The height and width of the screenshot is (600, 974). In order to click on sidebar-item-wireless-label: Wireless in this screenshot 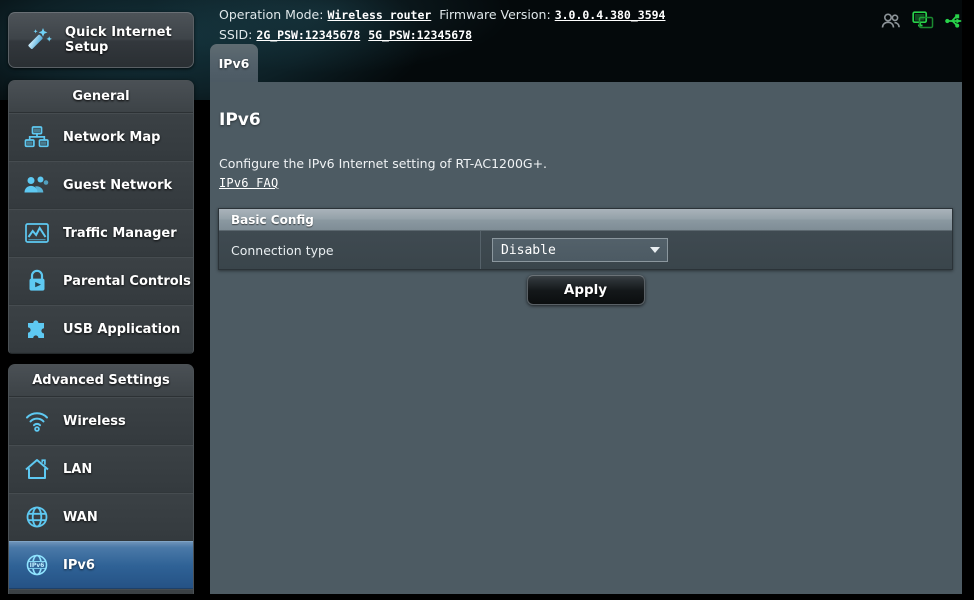, I will do `click(94, 421)`.